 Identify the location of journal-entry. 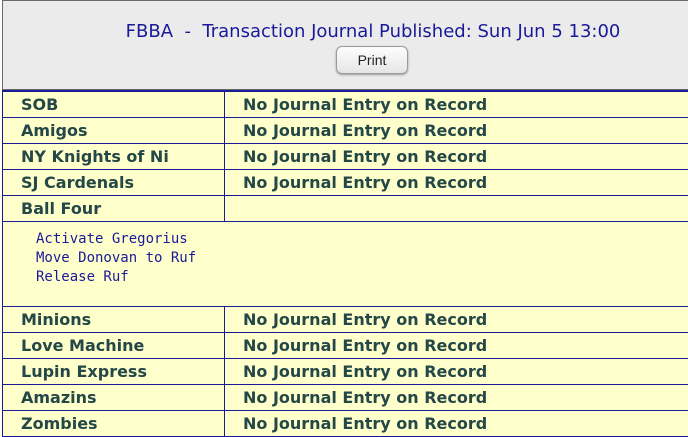
(456, 208).